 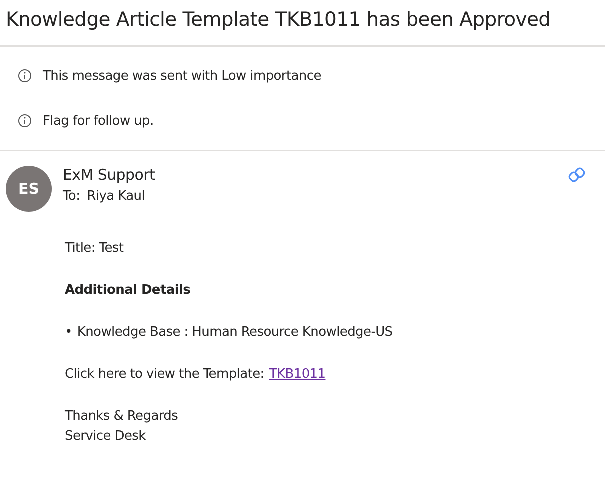 What do you see at coordinates (164, 375) in the screenshot?
I see `body-text: Click here to view the Template:` at bounding box center [164, 375].